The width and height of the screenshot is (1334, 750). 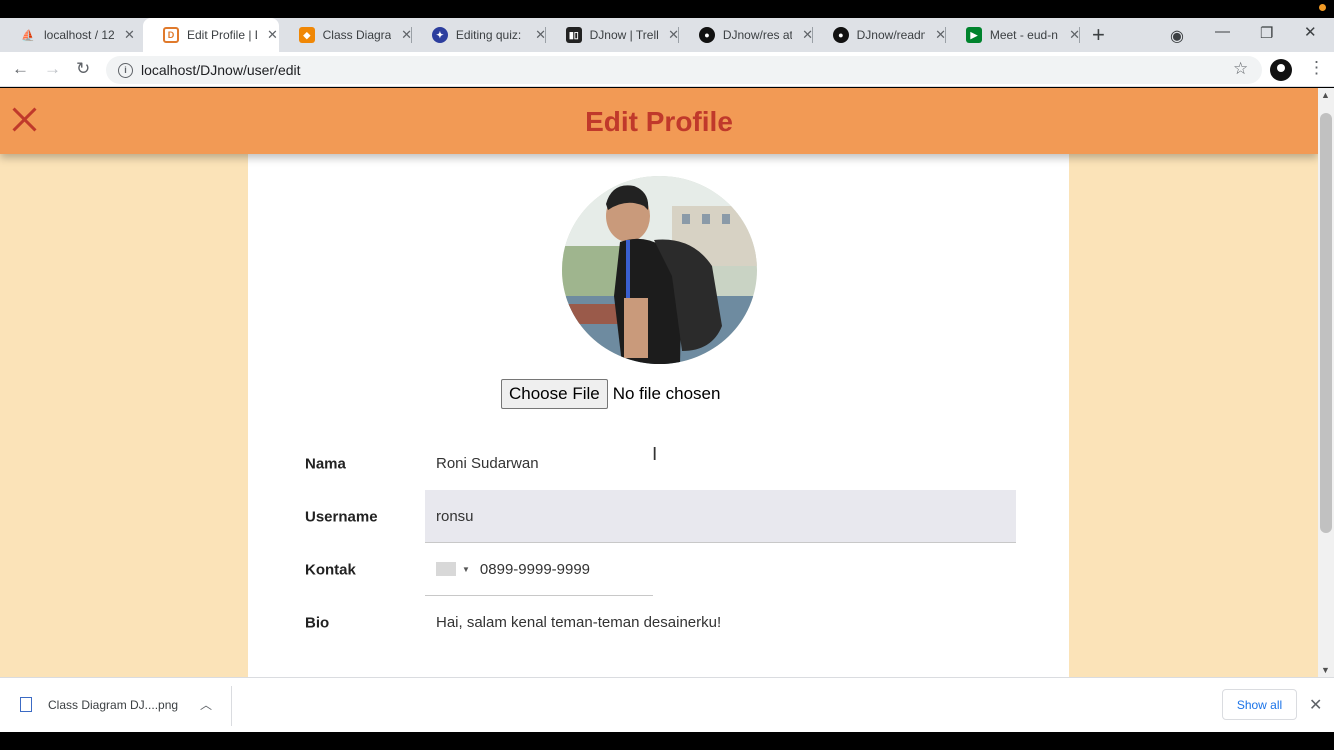 I want to click on field-row-nama: Nama Roni Sudarwan, so click(x=660, y=463).